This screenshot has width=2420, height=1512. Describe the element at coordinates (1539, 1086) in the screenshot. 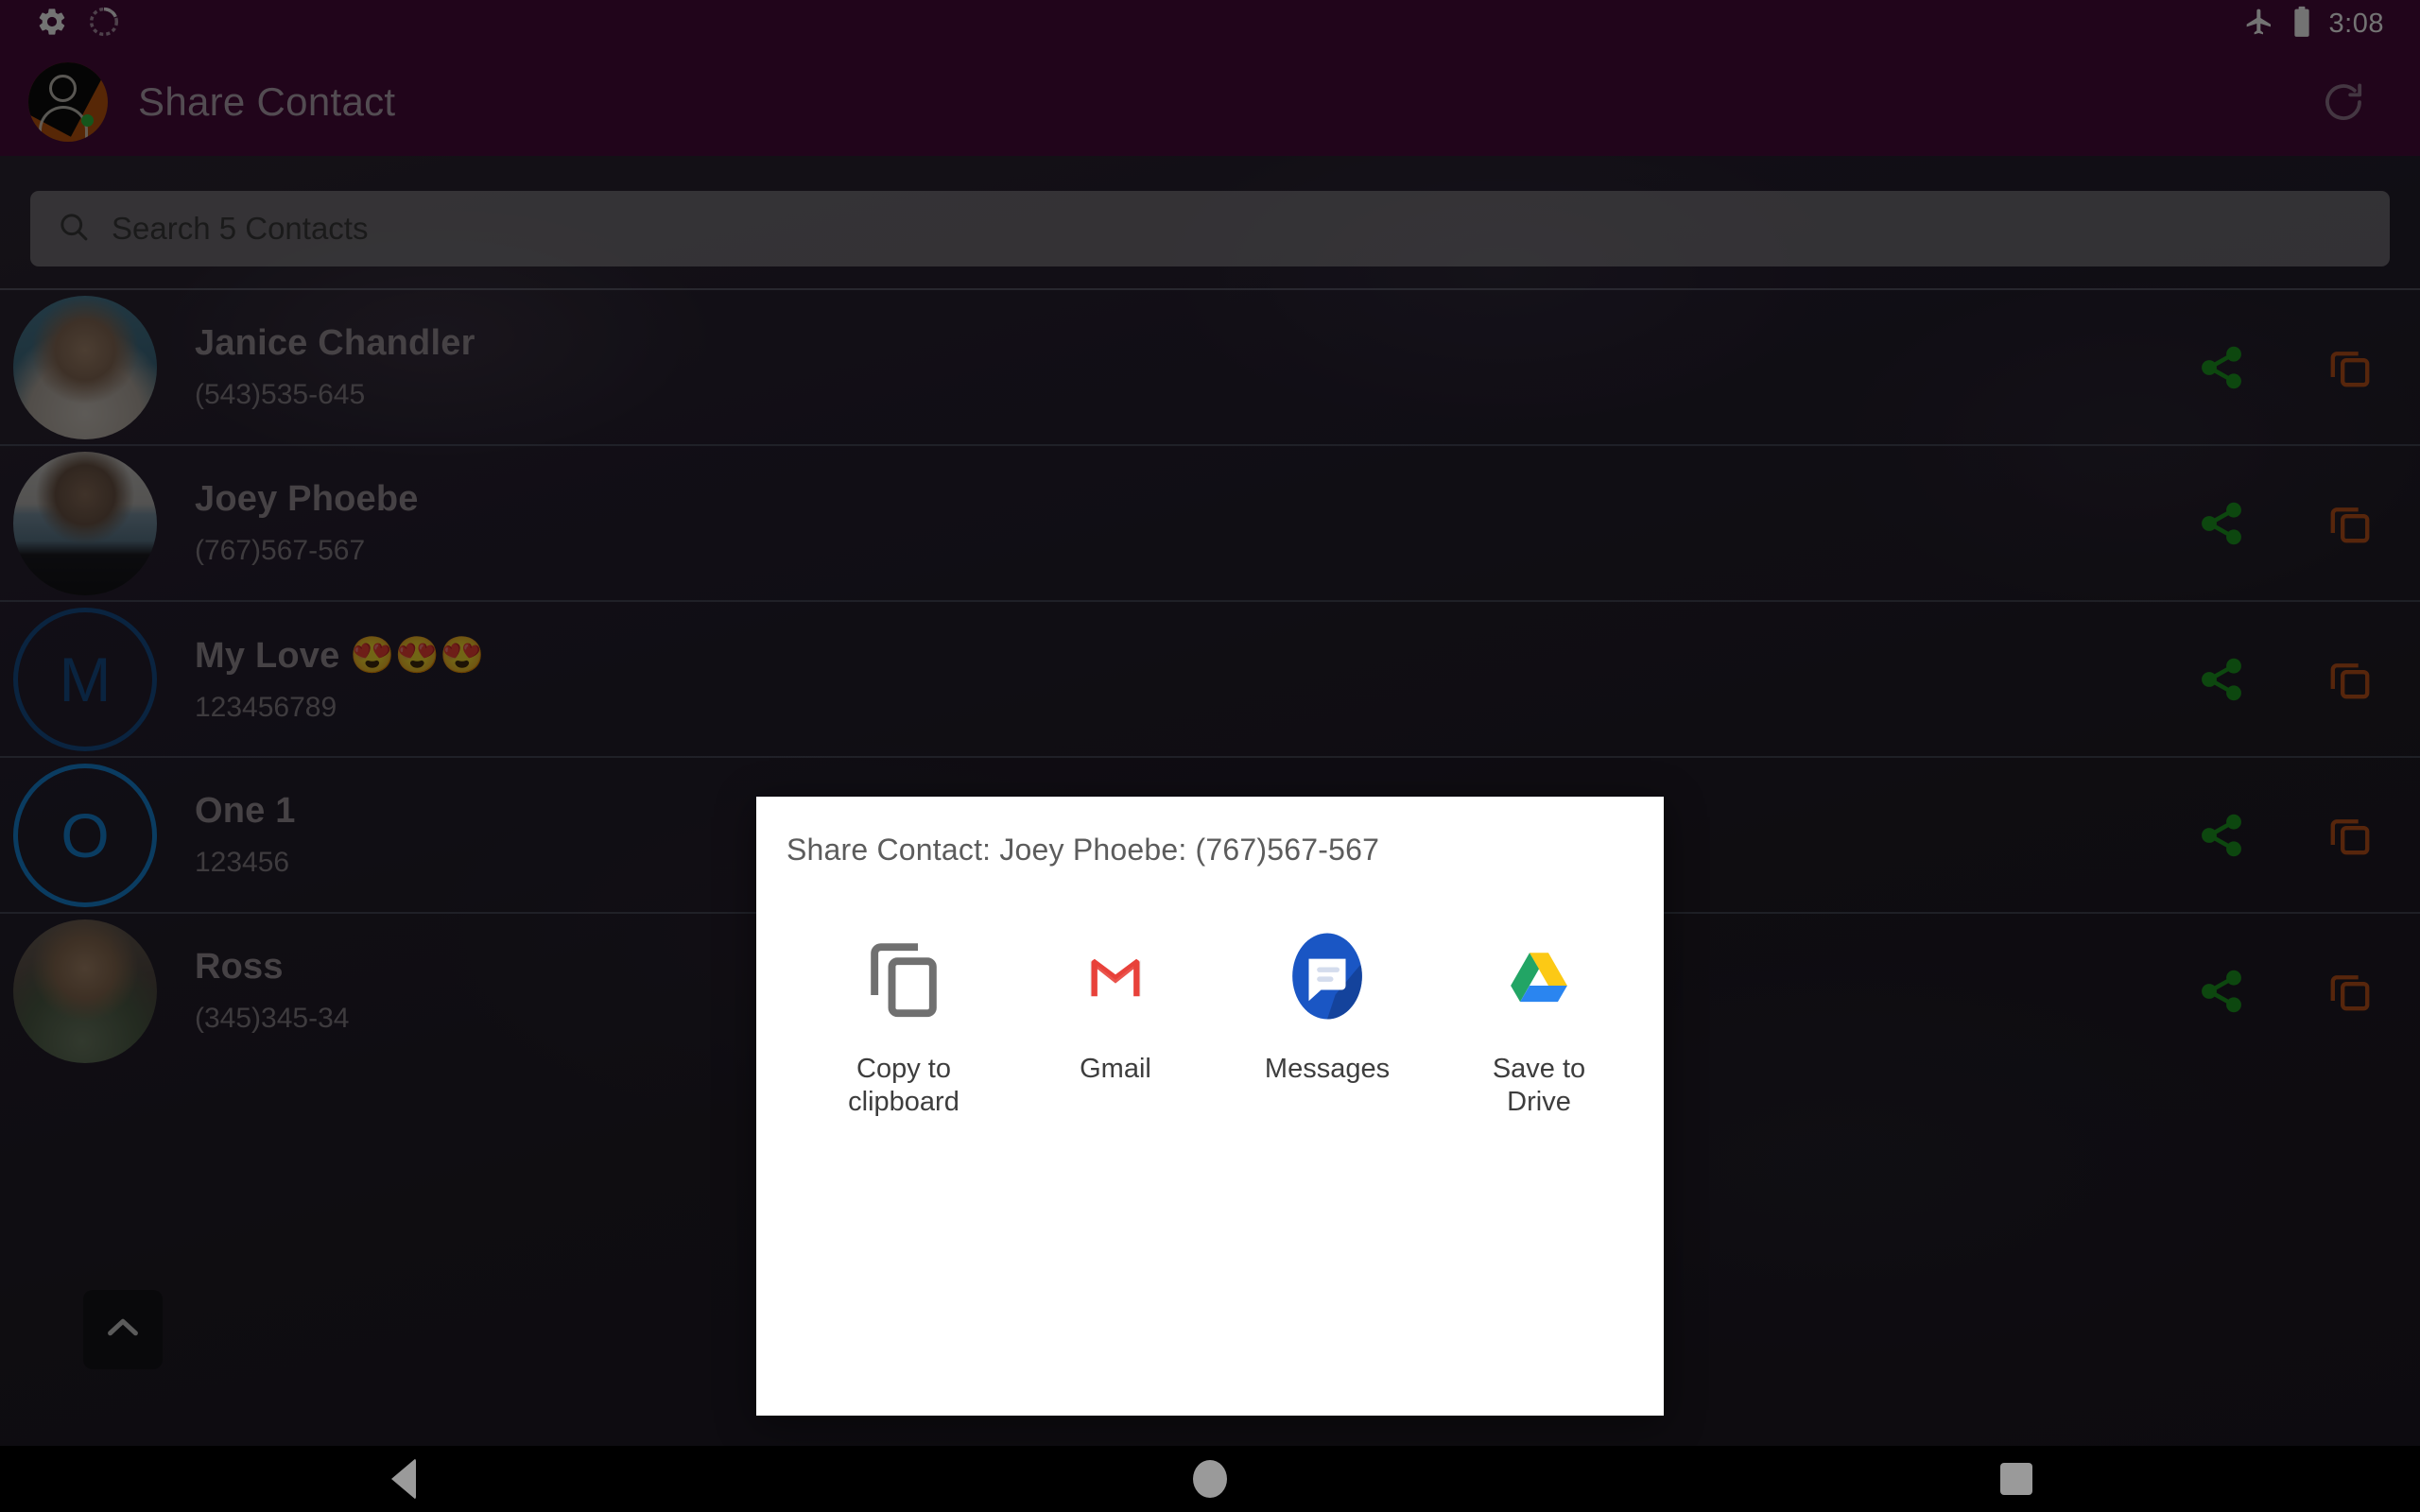

I see `share-target-label: Save to Drive` at that location.